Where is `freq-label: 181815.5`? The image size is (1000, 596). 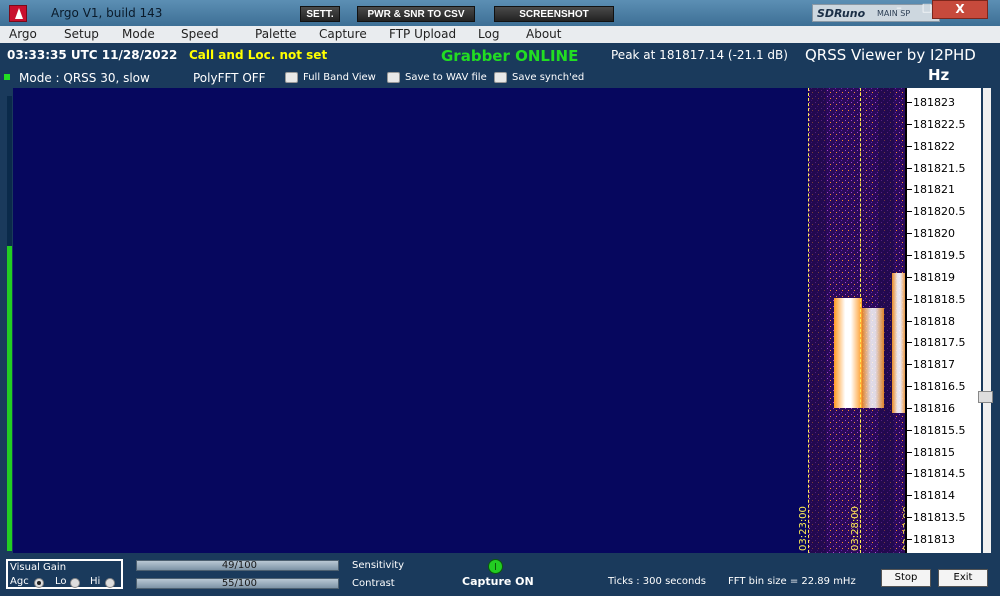
freq-label: 181815.5 is located at coordinates (939, 430).